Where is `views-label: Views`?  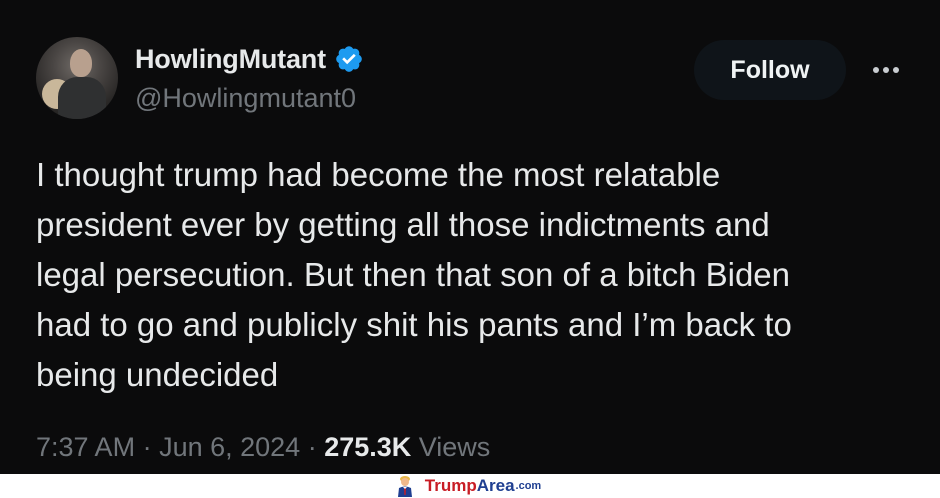 views-label: Views is located at coordinates (451, 447).